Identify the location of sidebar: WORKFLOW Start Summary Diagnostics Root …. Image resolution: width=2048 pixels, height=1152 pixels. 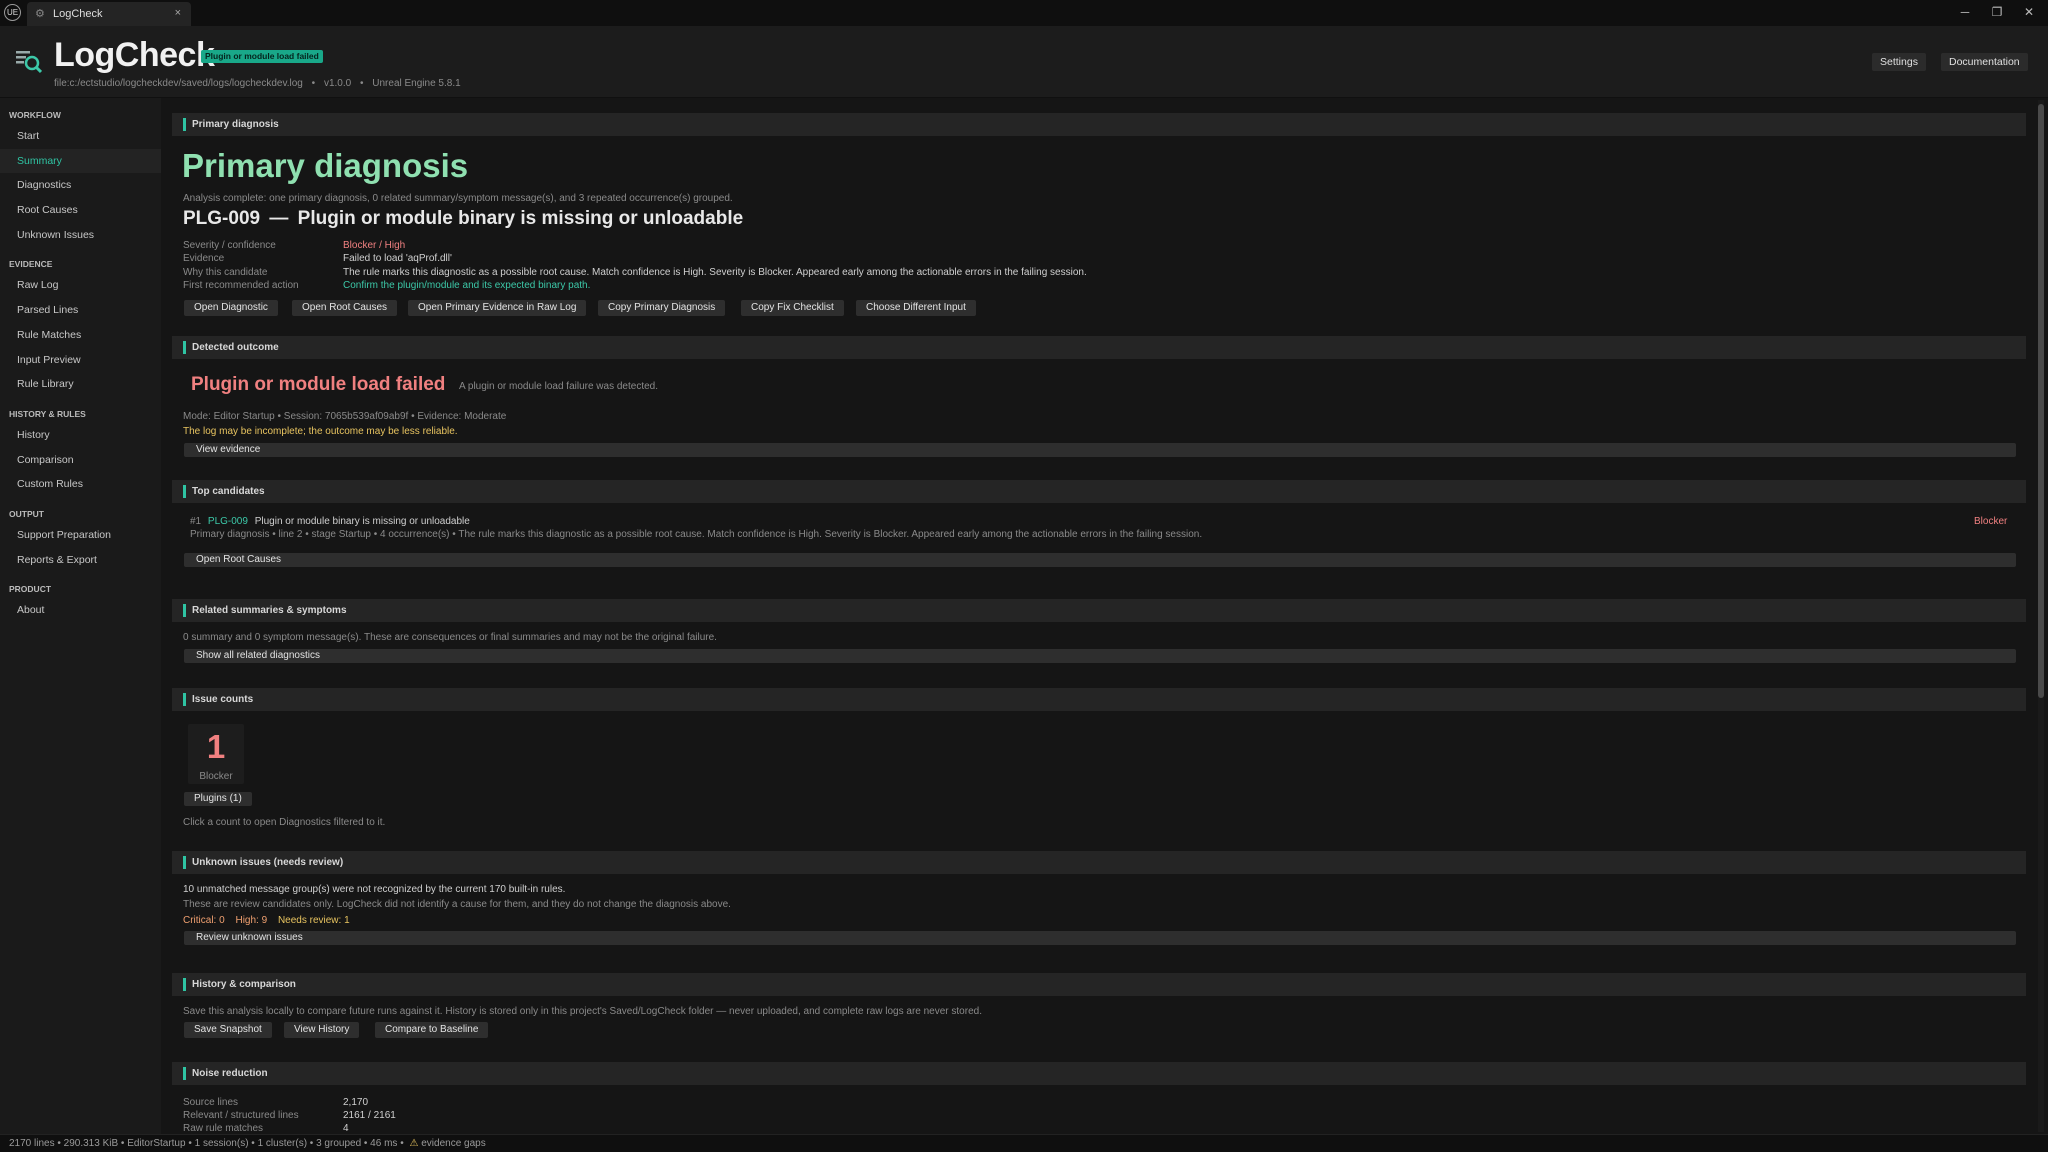
(80, 616).